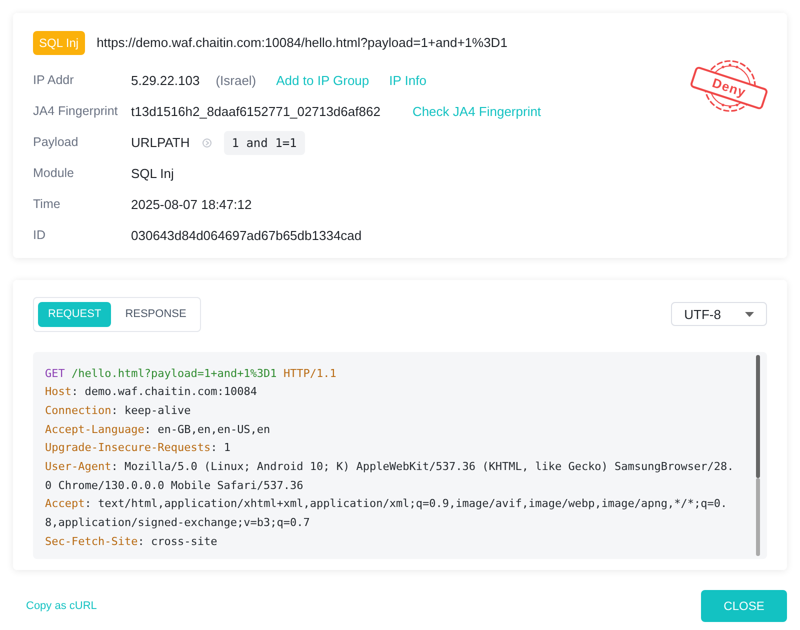 This screenshot has height=630, width=800. Describe the element at coordinates (152, 173) in the screenshot. I see `field-value: SQL Inj` at that location.